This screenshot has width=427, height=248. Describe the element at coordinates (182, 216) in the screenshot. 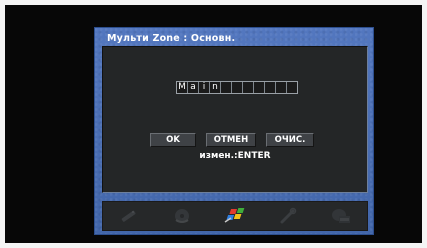

I see `disc-icon` at that location.